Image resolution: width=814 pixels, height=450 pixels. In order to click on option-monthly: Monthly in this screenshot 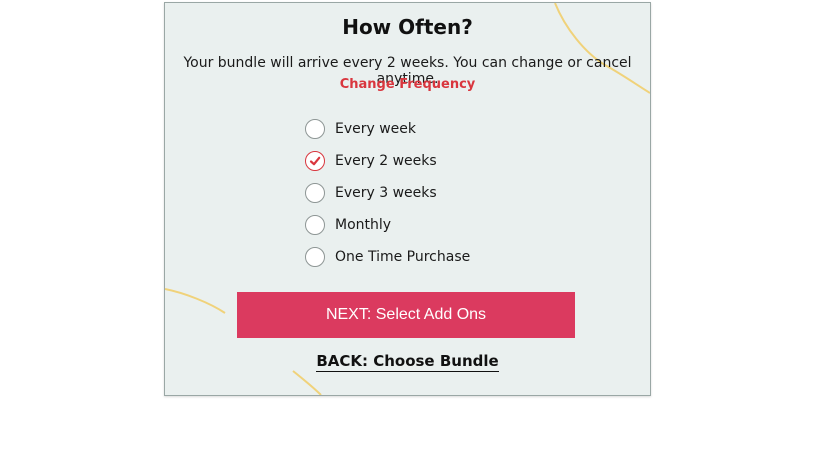, I will do `click(387, 225)`.